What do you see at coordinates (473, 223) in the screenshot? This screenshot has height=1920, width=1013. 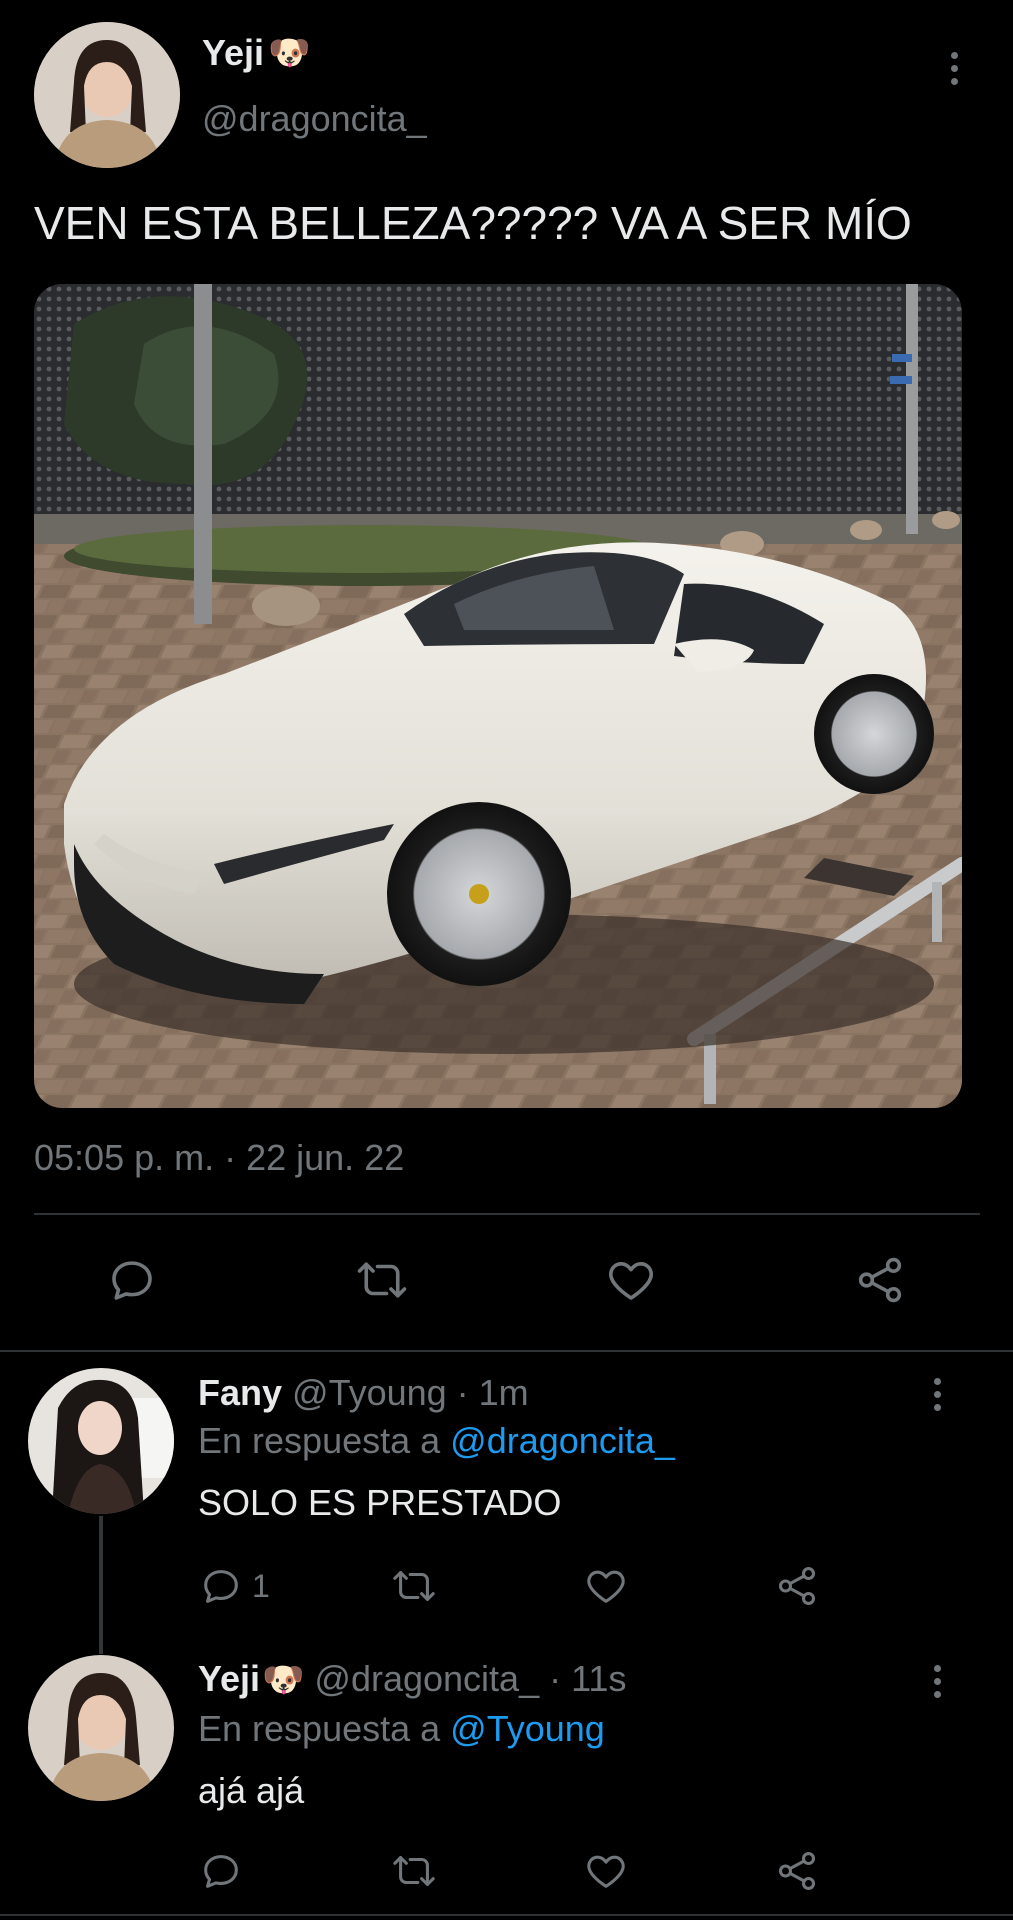 I see `tweet-text: VEN ESTA BELLEZA????? VA A SER MÍO` at bounding box center [473, 223].